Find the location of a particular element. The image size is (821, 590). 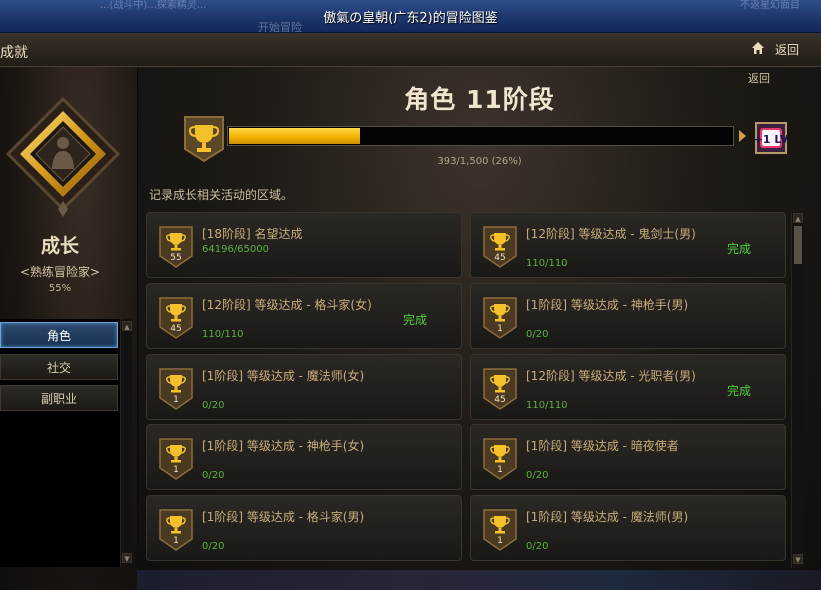

achievement-card: 45 [12阶段] 等级达成 - 格斗家(女) 110/110 完成 is located at coordinates (304, 316).